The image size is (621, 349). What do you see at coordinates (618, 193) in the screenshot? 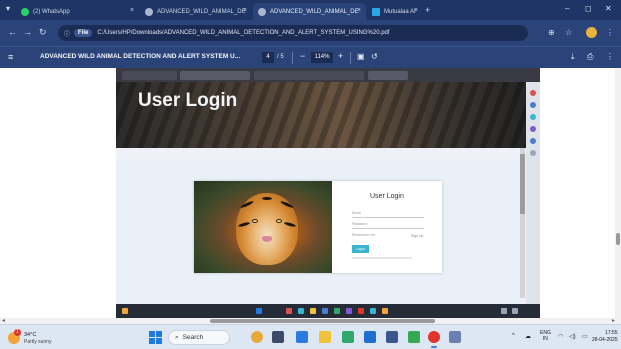
I see `viewer-scrollbar` at bounding box center [618, 193].